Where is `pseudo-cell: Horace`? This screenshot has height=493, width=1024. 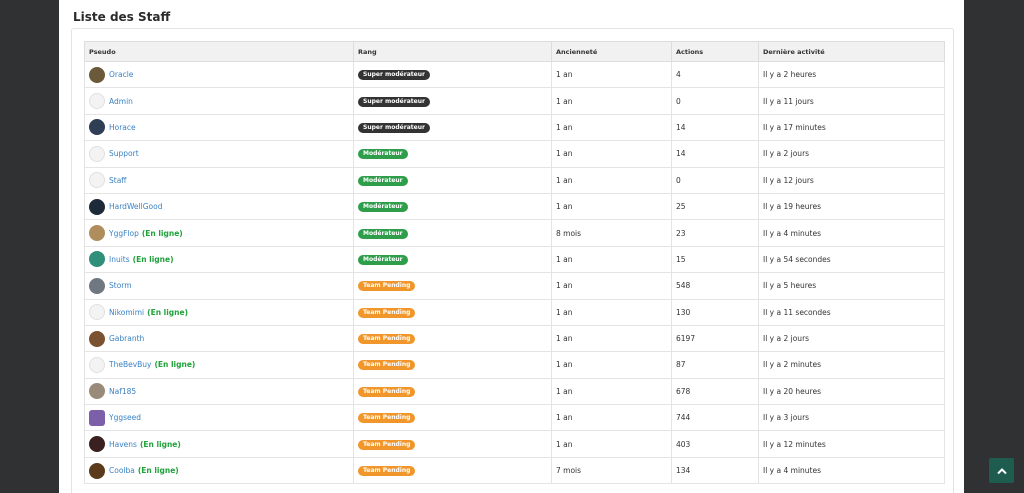
pseudo-cell: Horace is located at coordinates (219, 127).